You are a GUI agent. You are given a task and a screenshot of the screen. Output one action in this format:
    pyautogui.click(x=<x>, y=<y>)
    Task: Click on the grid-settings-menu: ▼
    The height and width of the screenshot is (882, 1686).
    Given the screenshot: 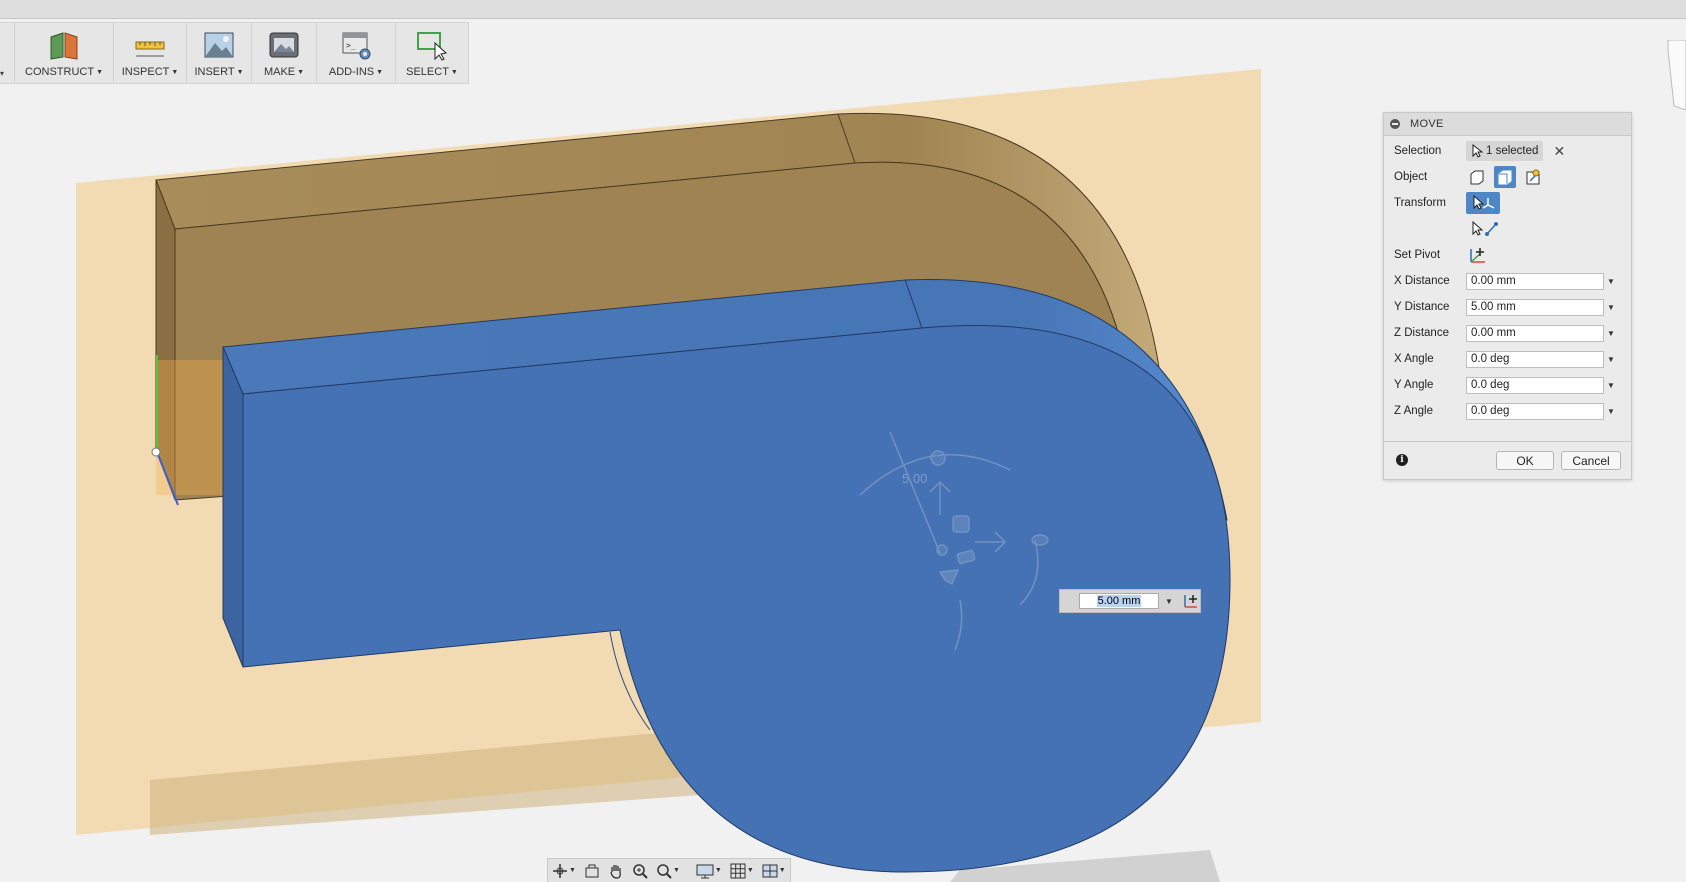 What is the action you would take?
    pyautogui.click(x=742, y=871)
    